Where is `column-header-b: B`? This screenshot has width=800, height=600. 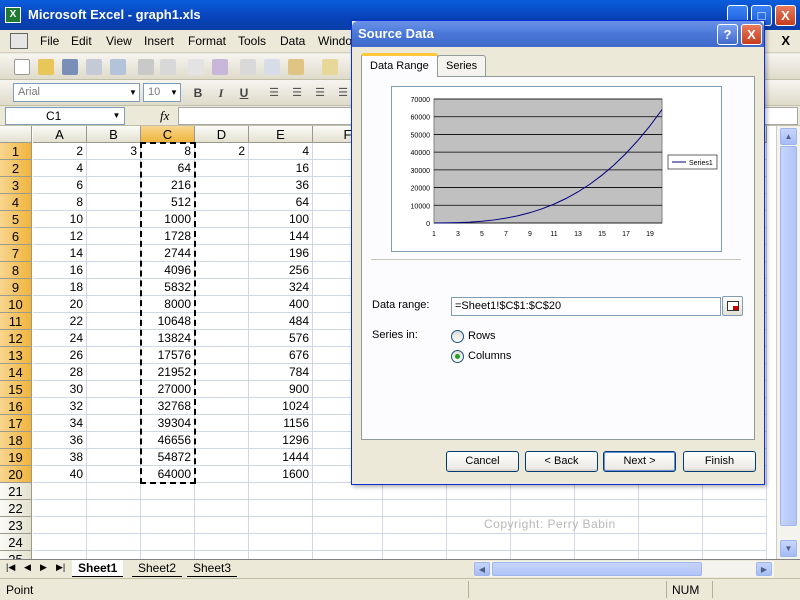 column-header-b: B is located at coordinates (114, 134).